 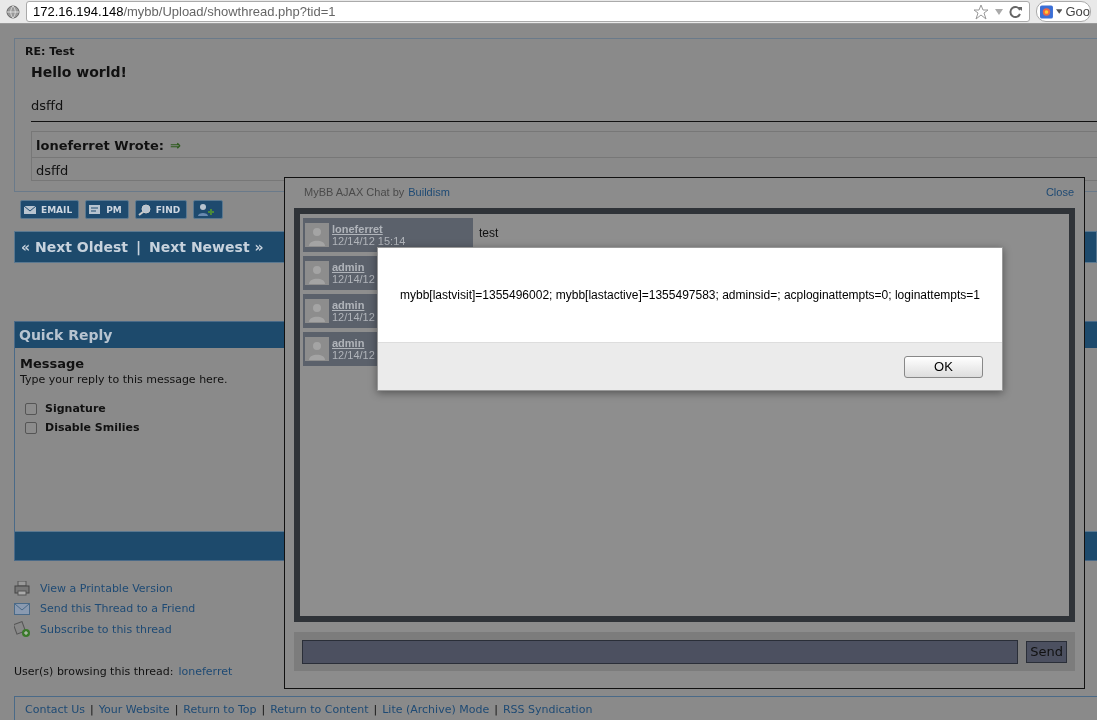 I want to click on option-label: Signature, so click(x=75, y=408).